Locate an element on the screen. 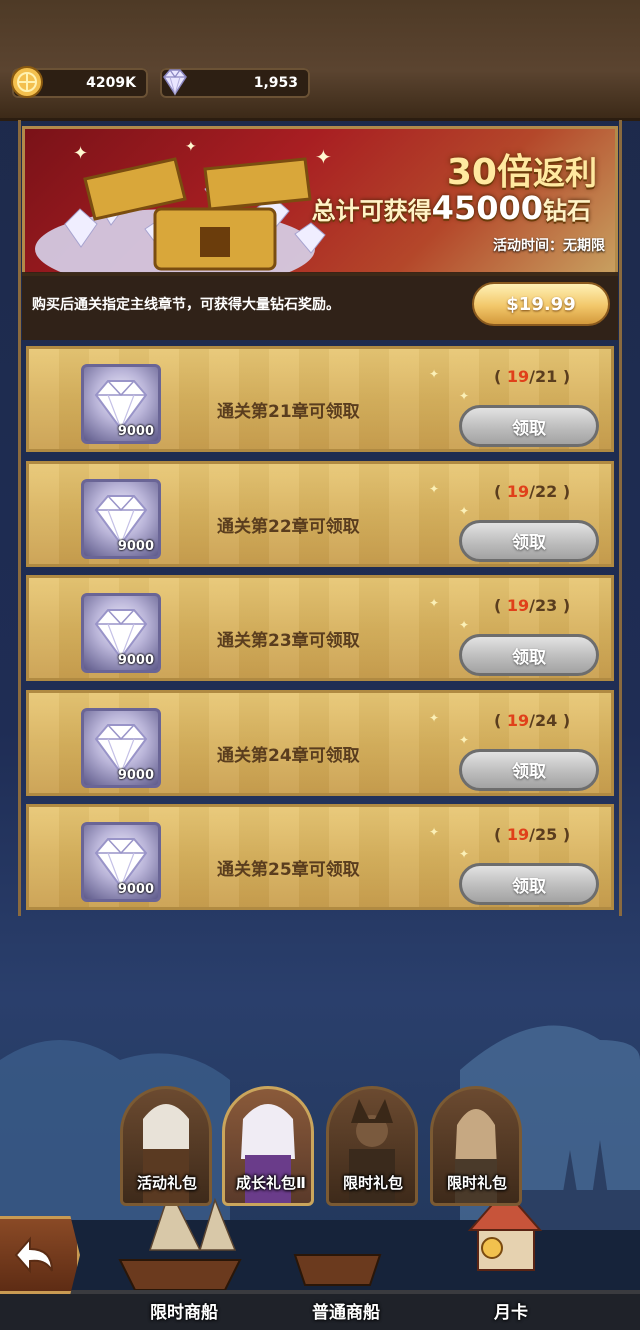 Image resolution: width=640 pixels, height=1330 pixels. top-bar: 4209K 1,953 is located at coordinates (320, 60).